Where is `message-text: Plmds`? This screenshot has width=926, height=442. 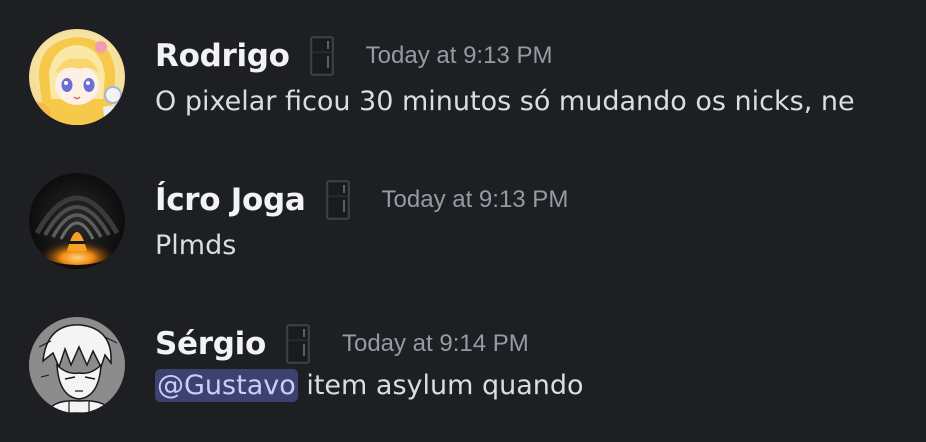
message-text: Plmds is located at coordinates (196, 245).